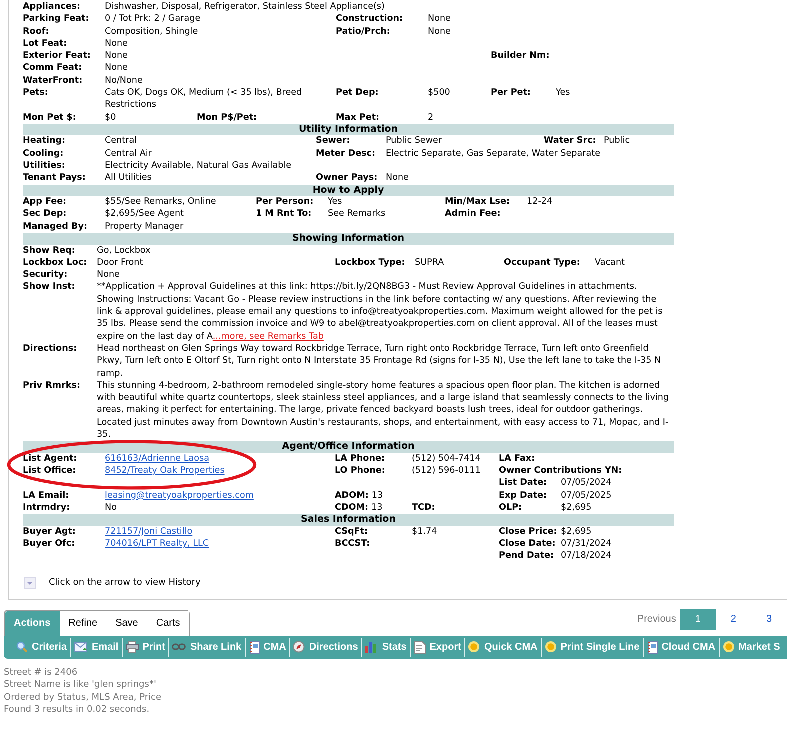 This screenshot has width=787, height=736. What do you see at coordinates (440, 93) in the screenshot?
I see `field-value: $500` at bounding box center [440, 93].